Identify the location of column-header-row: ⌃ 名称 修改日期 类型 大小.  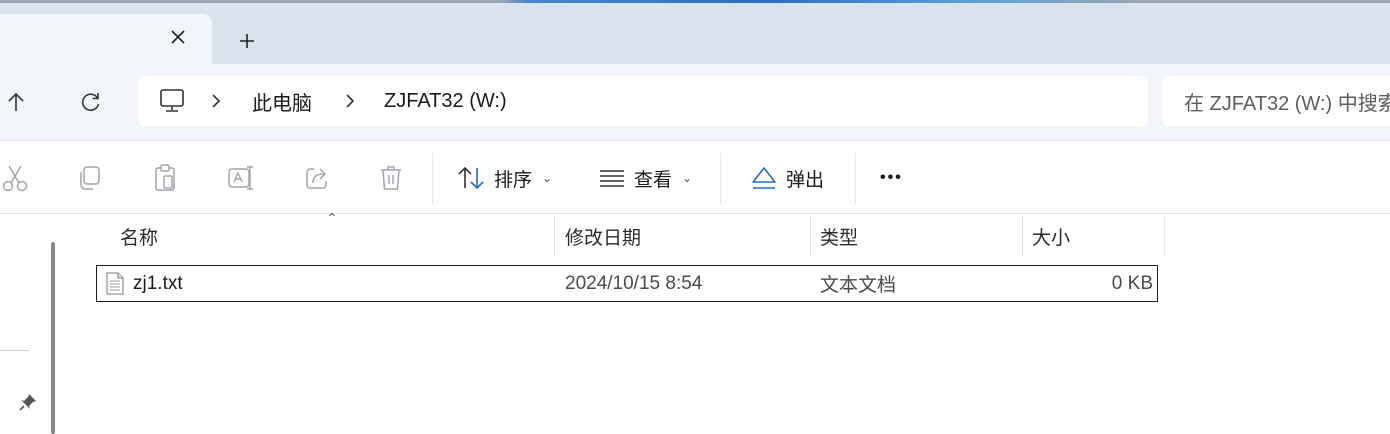
(631, 233).